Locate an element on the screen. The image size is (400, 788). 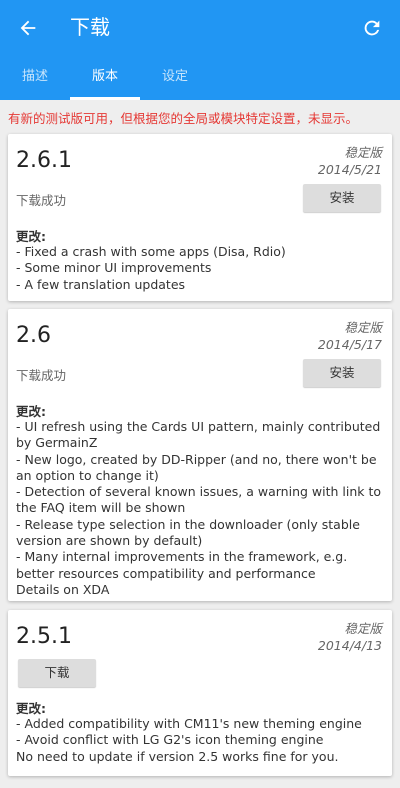
refresh-icon is located at coordinates (372, 28).